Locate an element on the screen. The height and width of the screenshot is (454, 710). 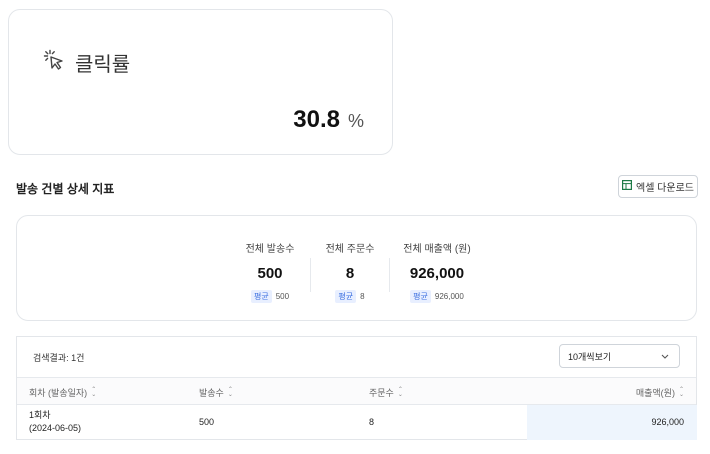
round-label: 1회차 is located at coordinates (40, 415).